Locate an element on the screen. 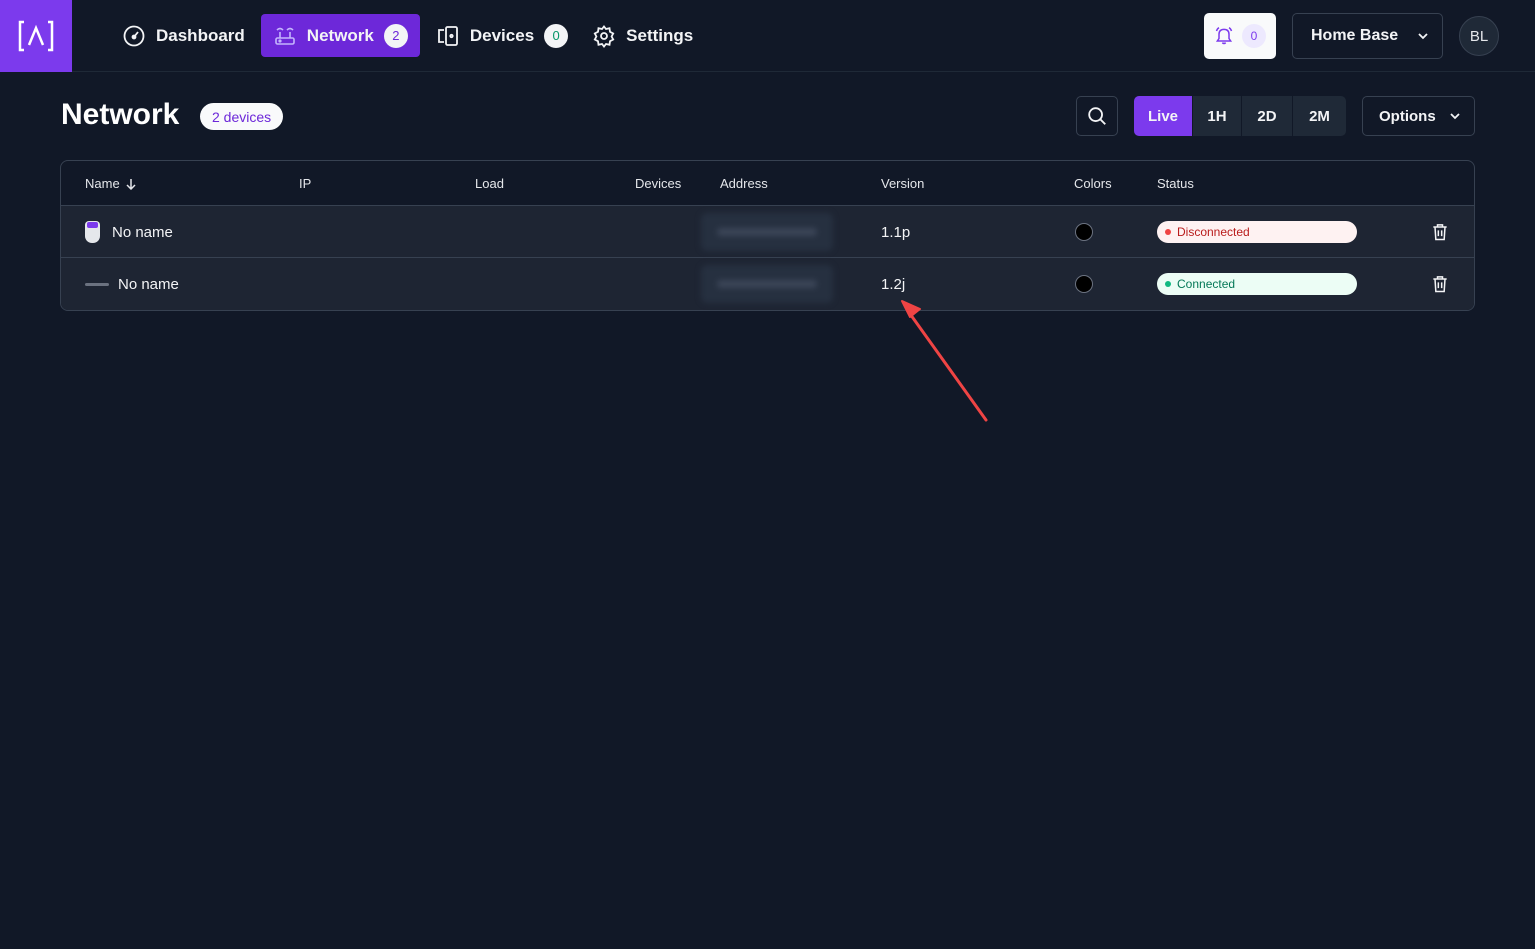 The width and height of the screenshot is (1535, 949). nav-network: Network 2 is located at coordinates (340, 35).